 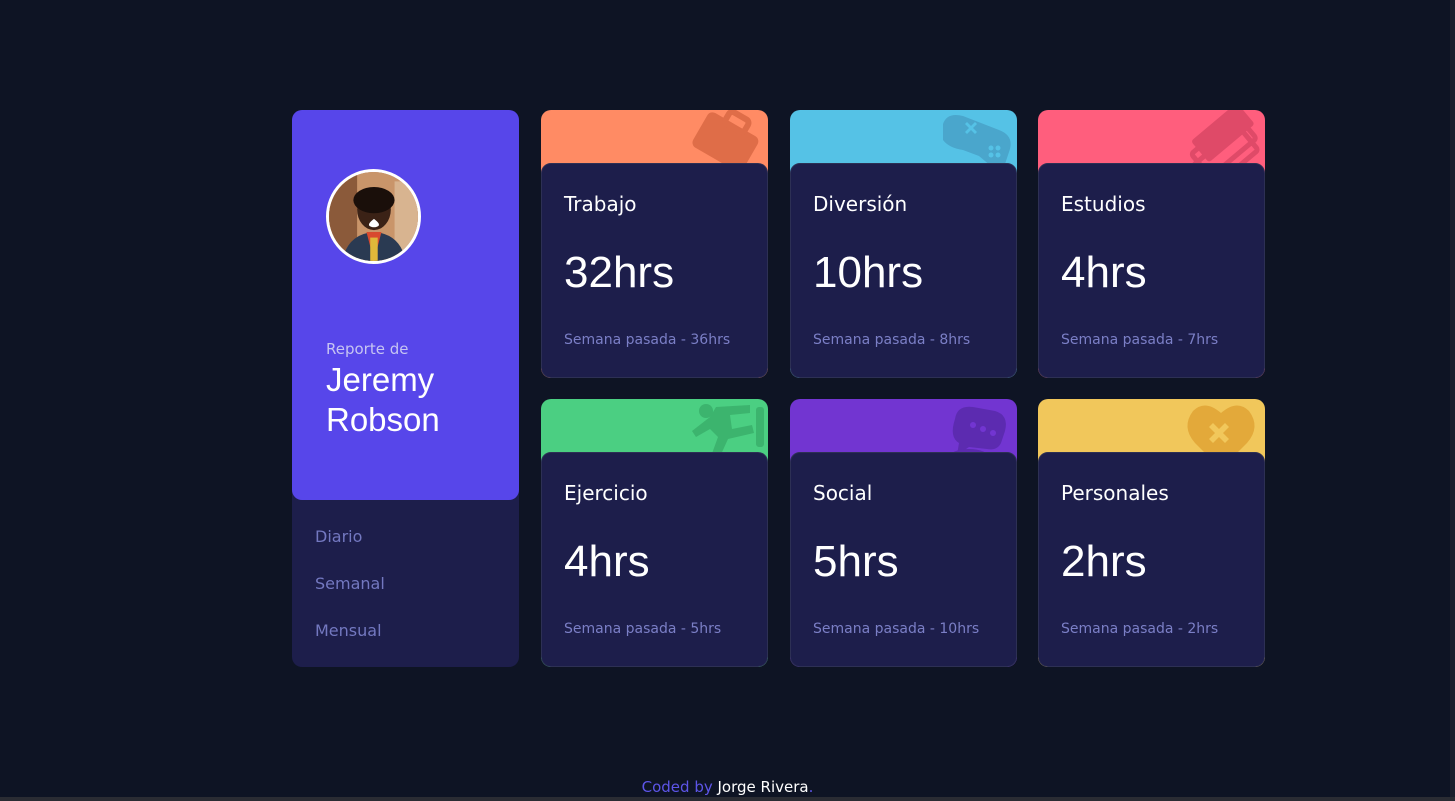 I want to click on report-label: Reporte de, so click(x=367, y=349).